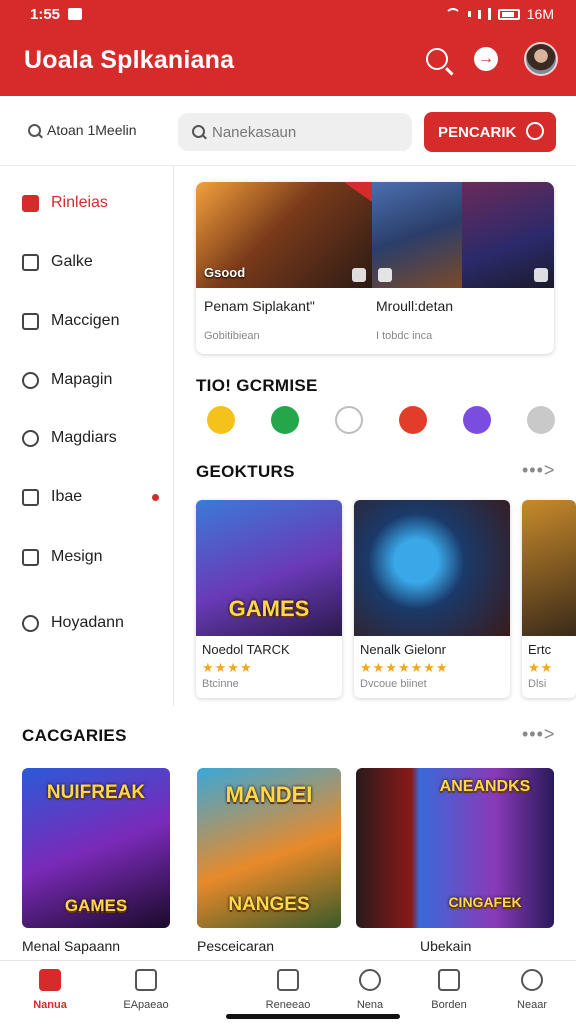  I want to click on nav-item-bag: Reneeao, so click(288, 990).